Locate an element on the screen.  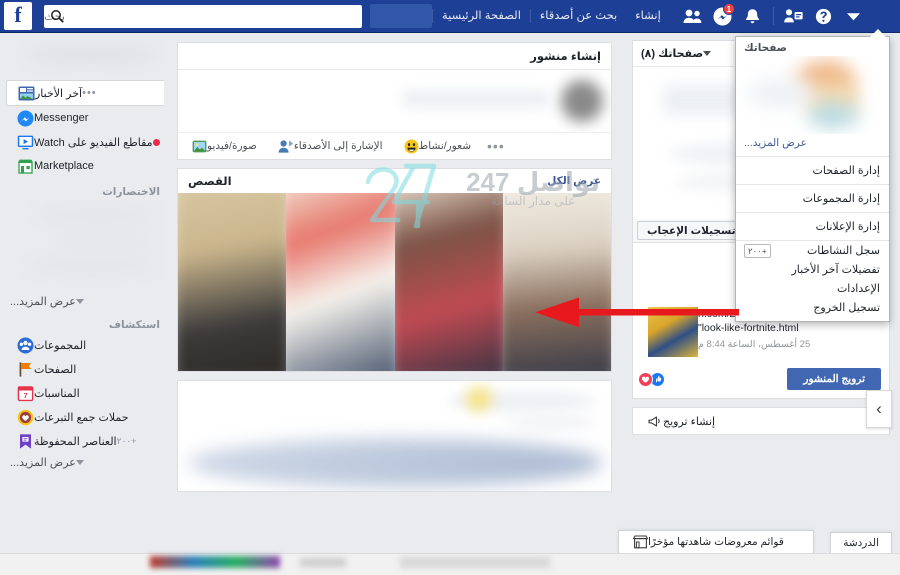
messenger-icon: 1 is located at coordinates (723, 15).